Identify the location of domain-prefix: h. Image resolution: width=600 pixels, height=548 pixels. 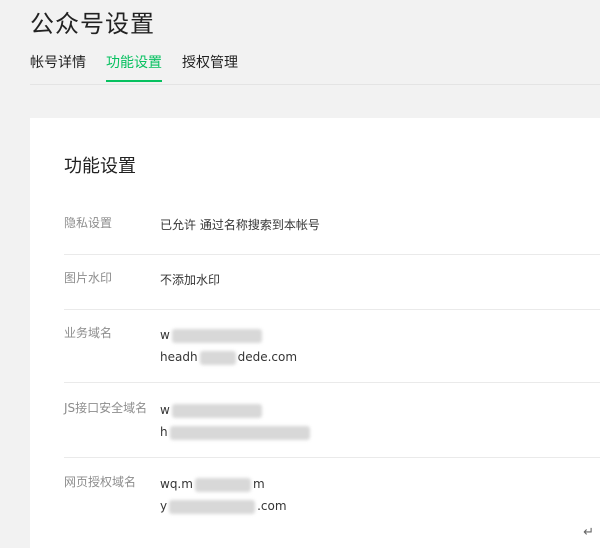
(164, 432).